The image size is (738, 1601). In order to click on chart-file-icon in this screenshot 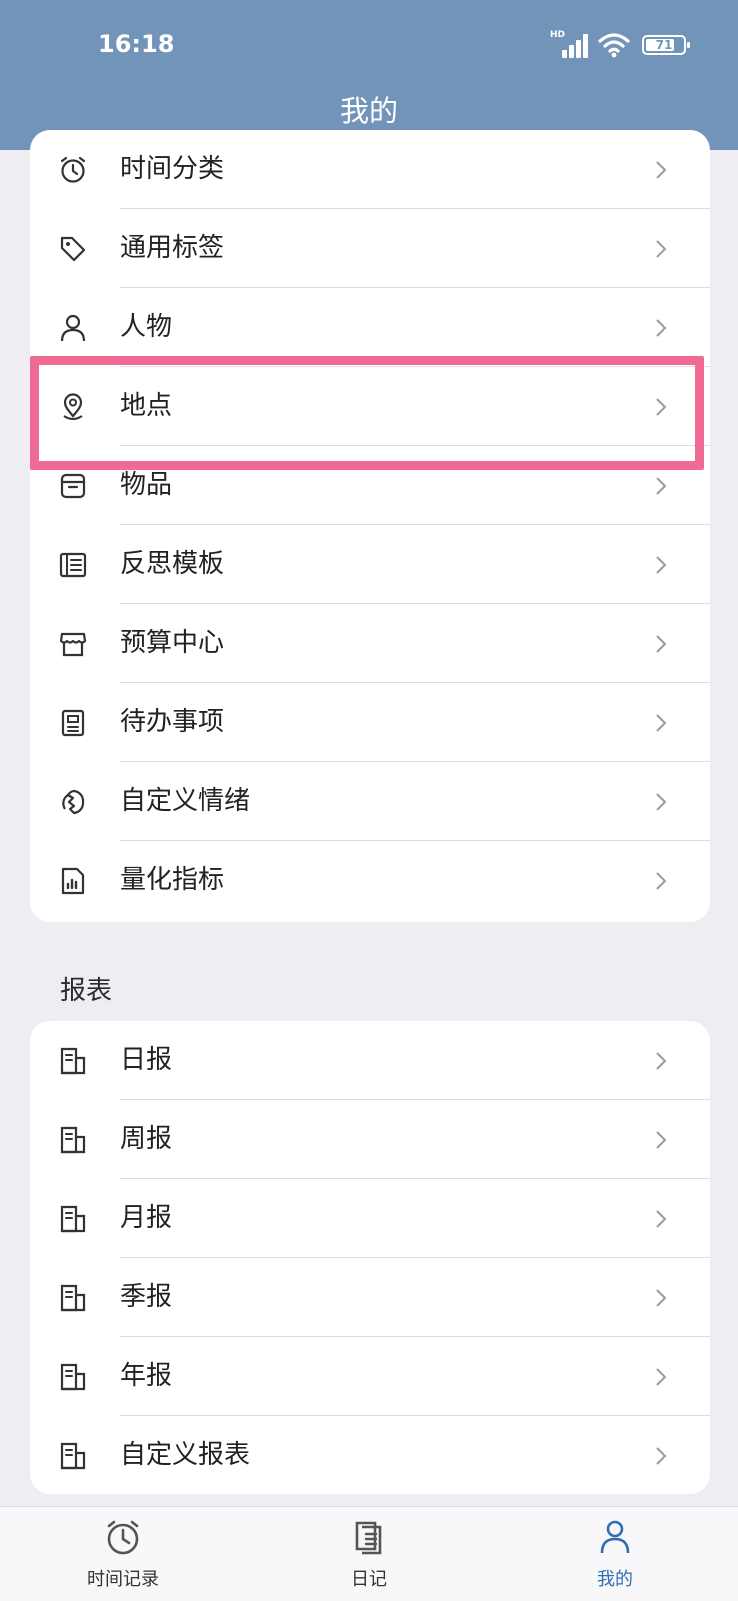, I will do `click(73, 881)`.